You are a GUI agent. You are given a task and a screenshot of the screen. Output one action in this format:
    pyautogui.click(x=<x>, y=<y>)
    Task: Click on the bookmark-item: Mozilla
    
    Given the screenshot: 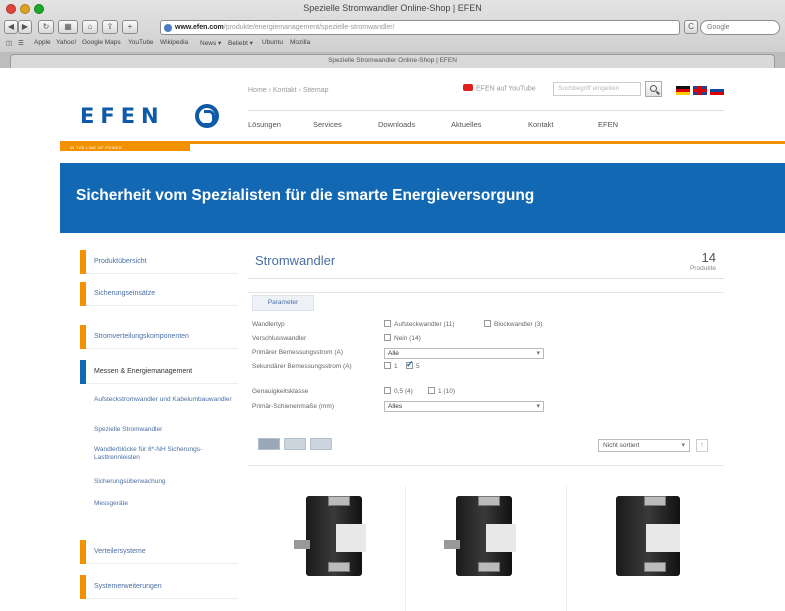 What is the action you would take?
    pyautogui.click(x=300, y=42)
    